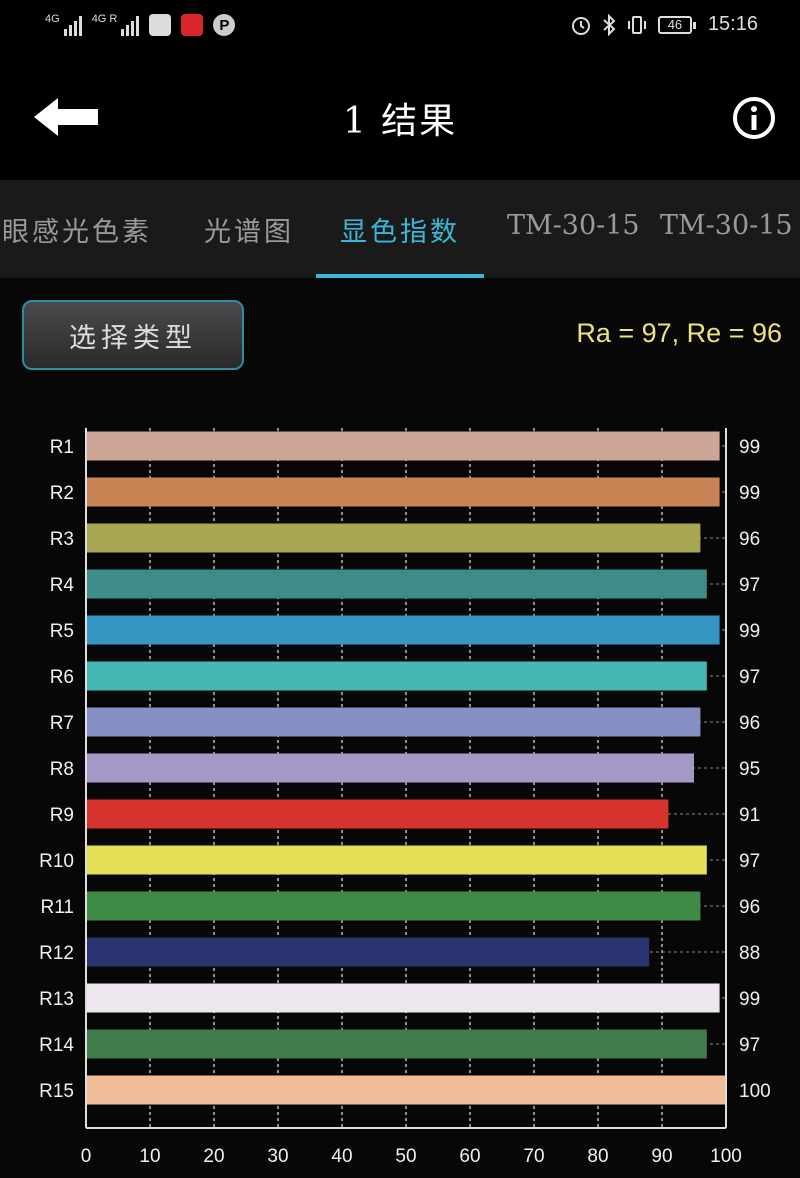 This screenshot has width=800, height=1178. Describe the element at coordinates (403, 446) in the screenshot. I see `bar-r1` at that location.